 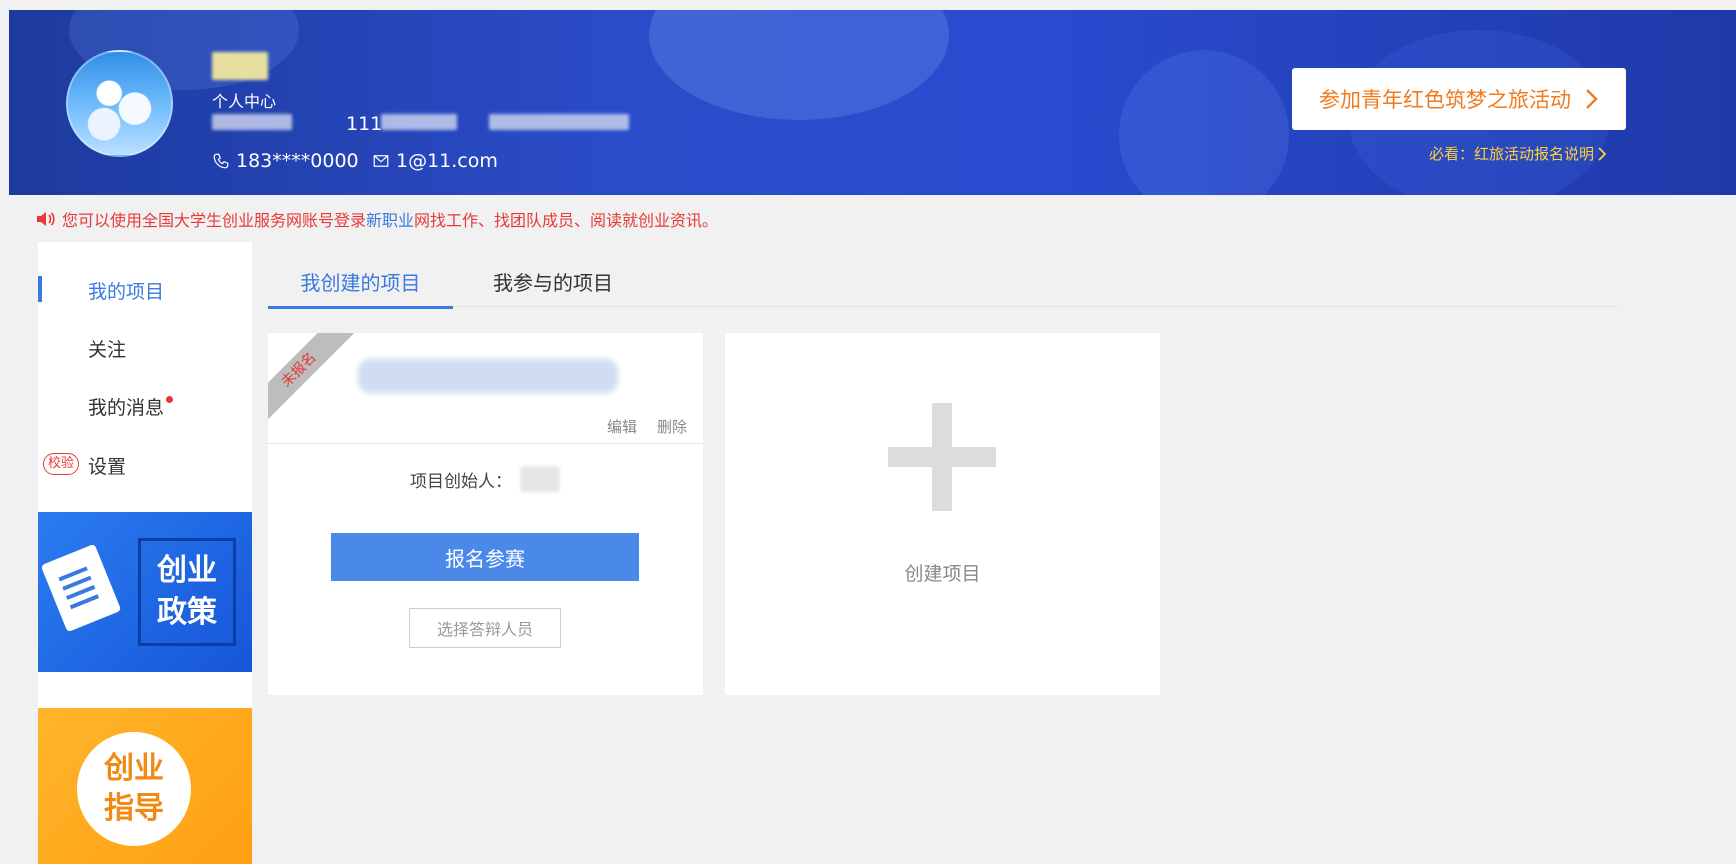 What do you see at coordinates (134, 808) in the screenshot?
I see `promo-guide-line2: 指导` at bounding box center [134, 808].